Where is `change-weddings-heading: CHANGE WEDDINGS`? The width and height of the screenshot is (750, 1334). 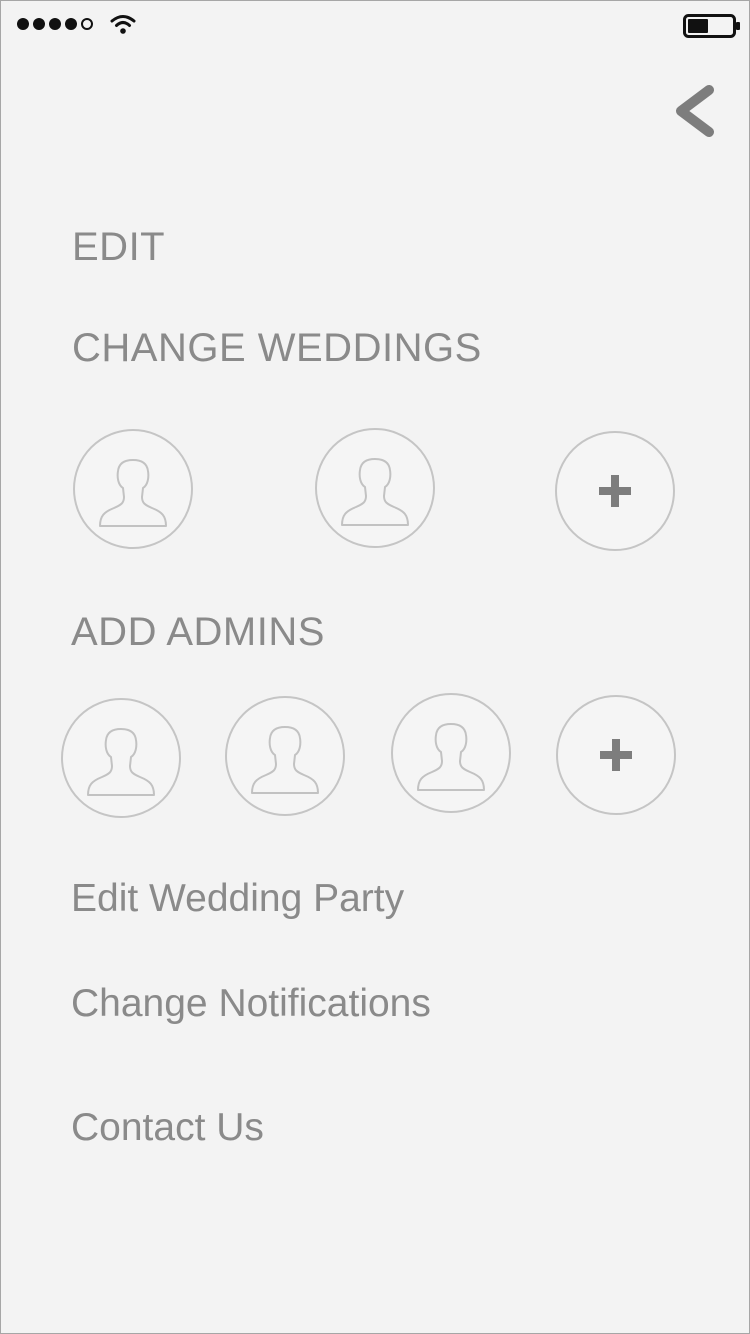 change-weddings-heading: CHANGE WEDDINGS is located at coordinates (277, 348).